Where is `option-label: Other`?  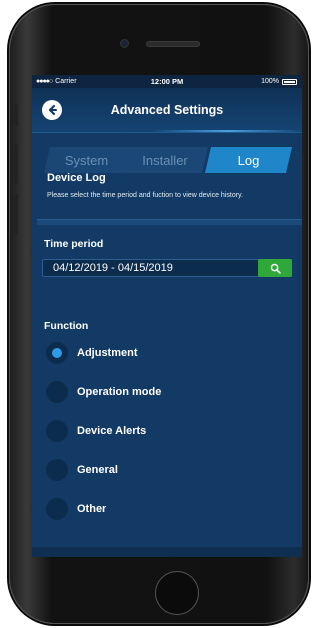
option-label: Other is located at coordinates (92, 509).